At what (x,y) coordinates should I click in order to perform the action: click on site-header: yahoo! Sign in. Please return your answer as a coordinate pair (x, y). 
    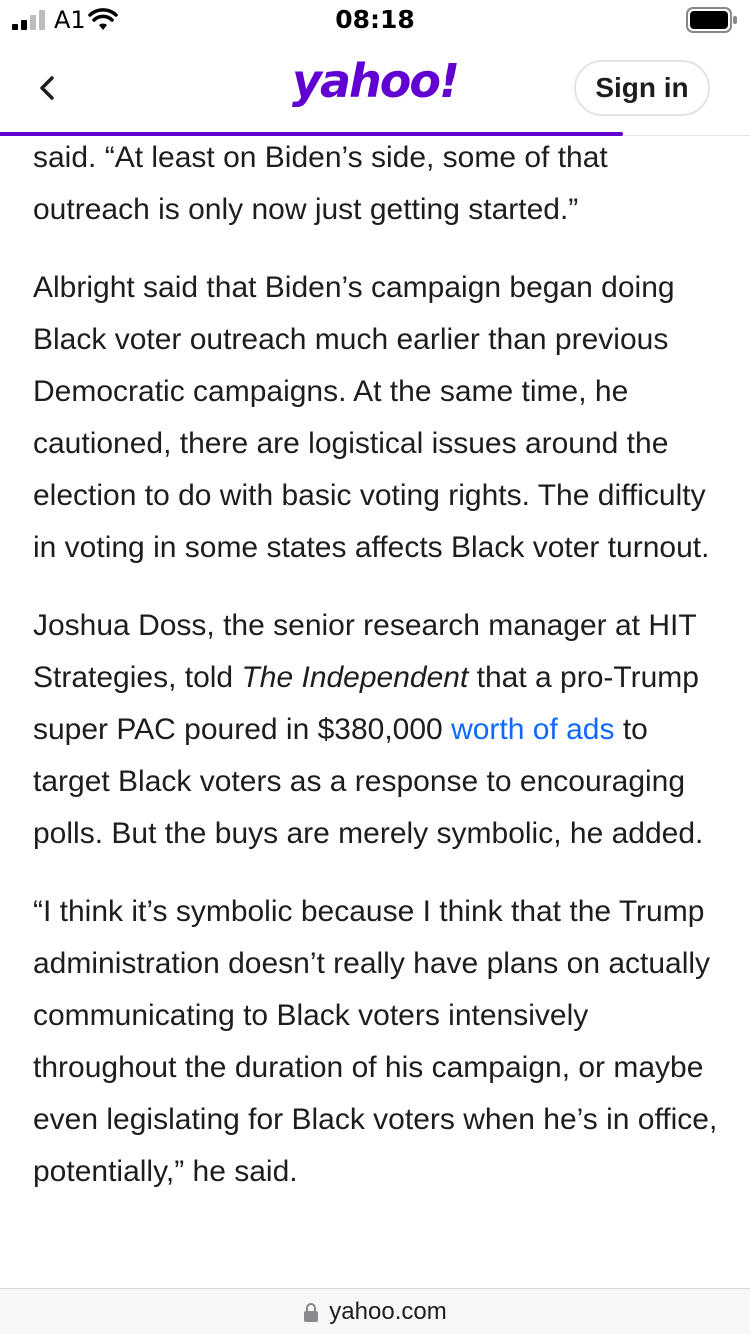
    Looking at the image, I should click on (375, 88).